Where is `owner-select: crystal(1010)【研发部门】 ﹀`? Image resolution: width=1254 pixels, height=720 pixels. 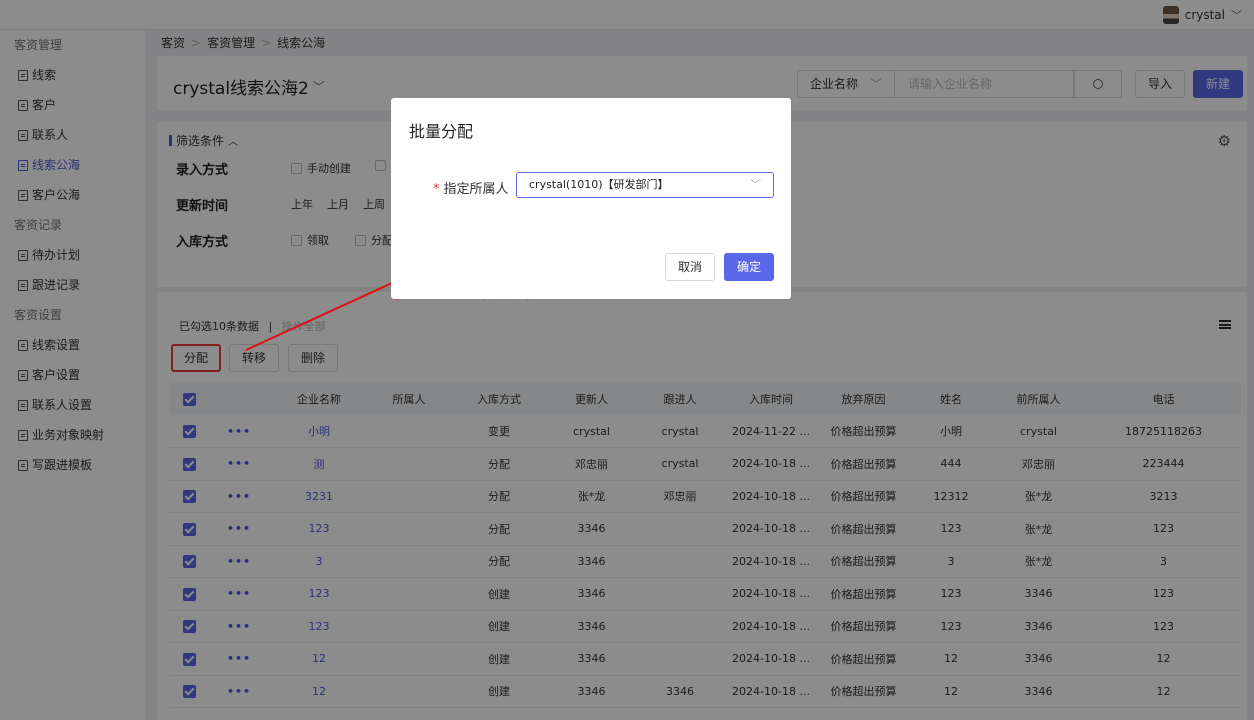
owner-select: crystal(1010)【研发部门】 ﹀ is located at coordinates (645, 185).